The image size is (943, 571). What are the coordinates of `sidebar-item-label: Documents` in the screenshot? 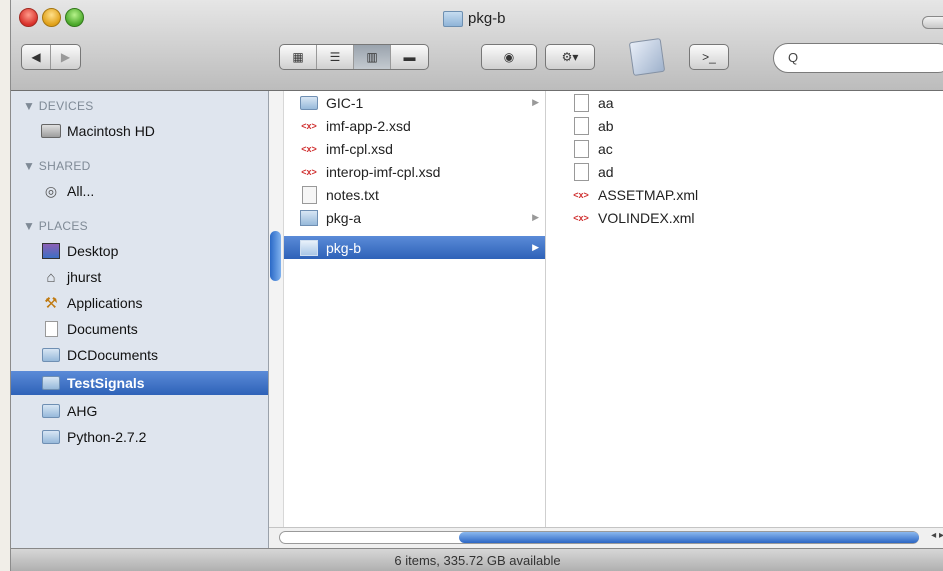 It's located at (102, 329).